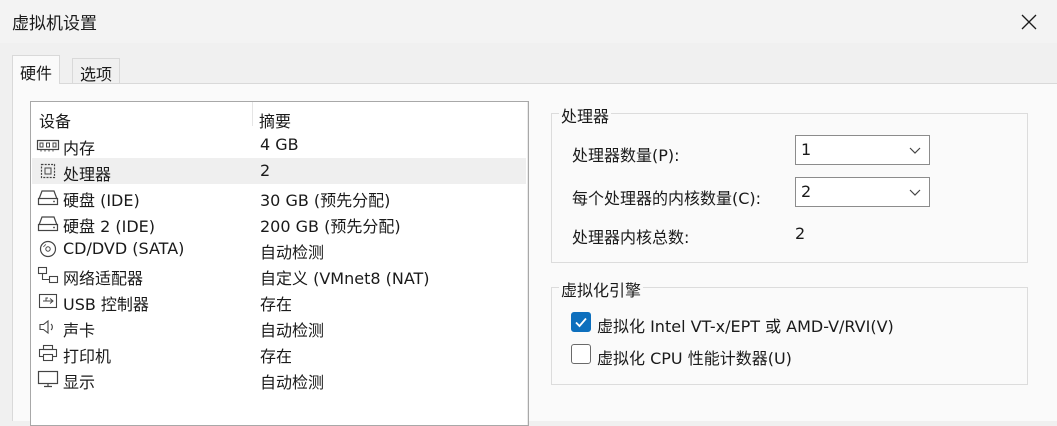  Describe the element at coordinates (265, 170) in the screenshot. I see `device-summary: 2` at that location.